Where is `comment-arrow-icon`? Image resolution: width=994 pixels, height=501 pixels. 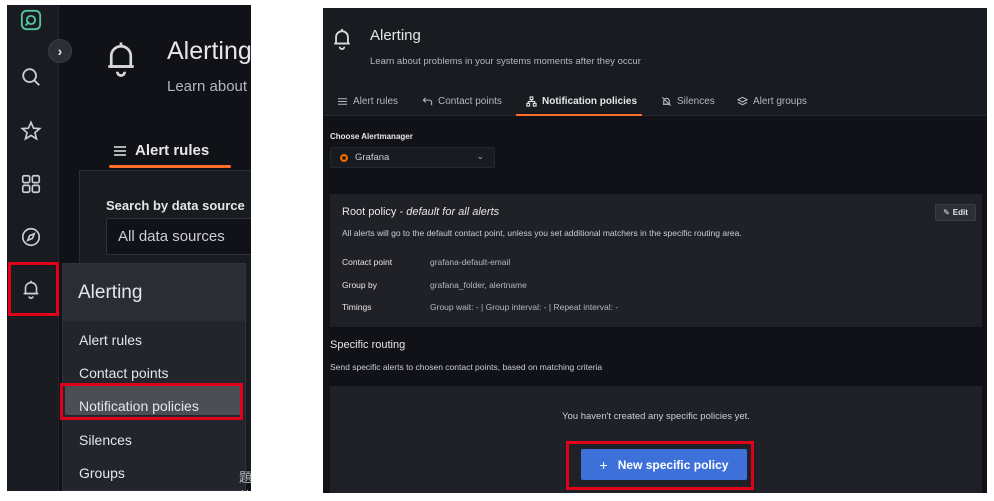
comment-arrow-icon is located at coordinates (427, 101).